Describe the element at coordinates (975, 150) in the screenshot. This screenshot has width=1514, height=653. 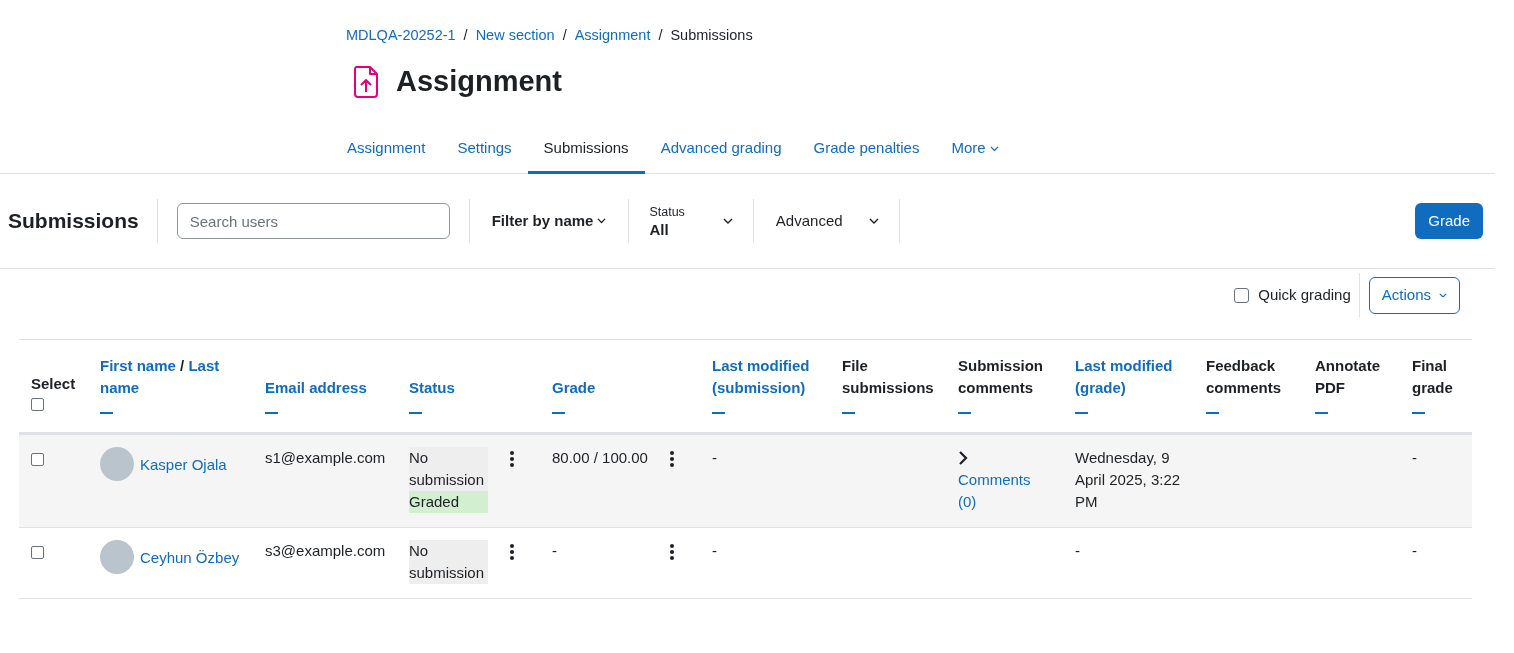
I see `more-menu-tab: More` at that location.